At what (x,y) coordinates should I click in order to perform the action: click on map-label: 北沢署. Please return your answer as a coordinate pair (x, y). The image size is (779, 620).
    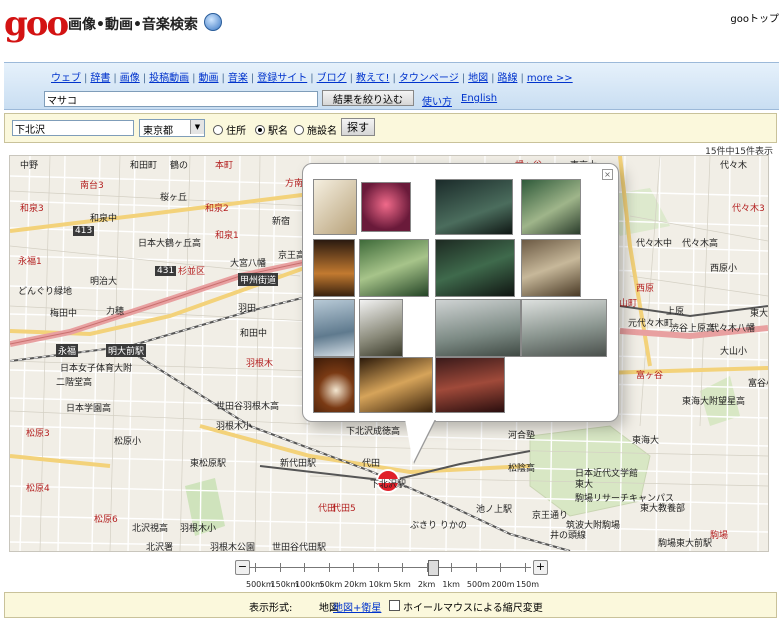
    Looking at the image, I should click on (160, 547).